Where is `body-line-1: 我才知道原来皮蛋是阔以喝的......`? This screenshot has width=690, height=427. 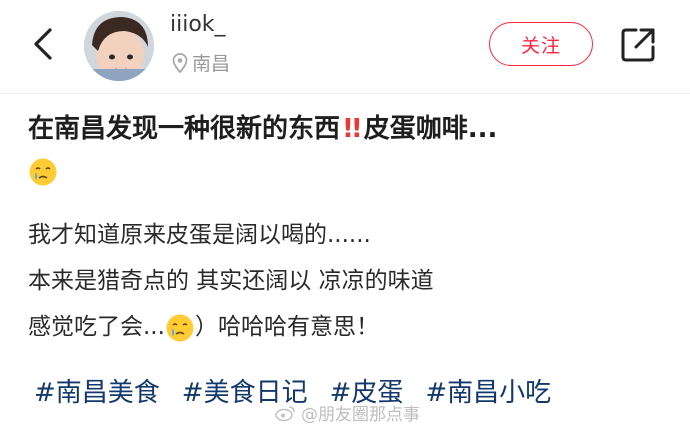 body-line-1: 我才知道原来皮蛋是阔以喝的...... is located at coordinates (199, 235).